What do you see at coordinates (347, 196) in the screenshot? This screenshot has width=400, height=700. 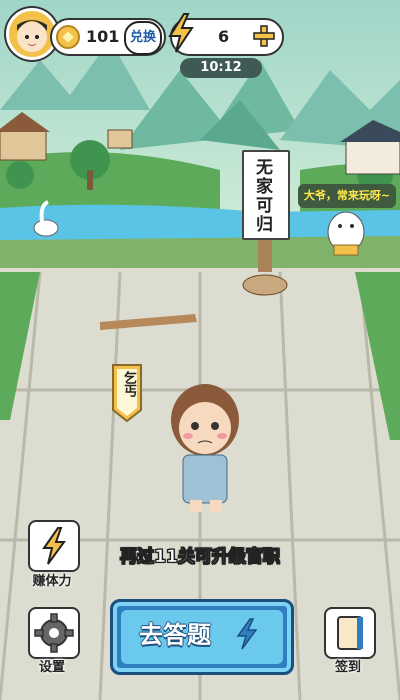 I see `cat-speech-bubble: 大爷，常来玩呀~` at bounding box center [347, 196].